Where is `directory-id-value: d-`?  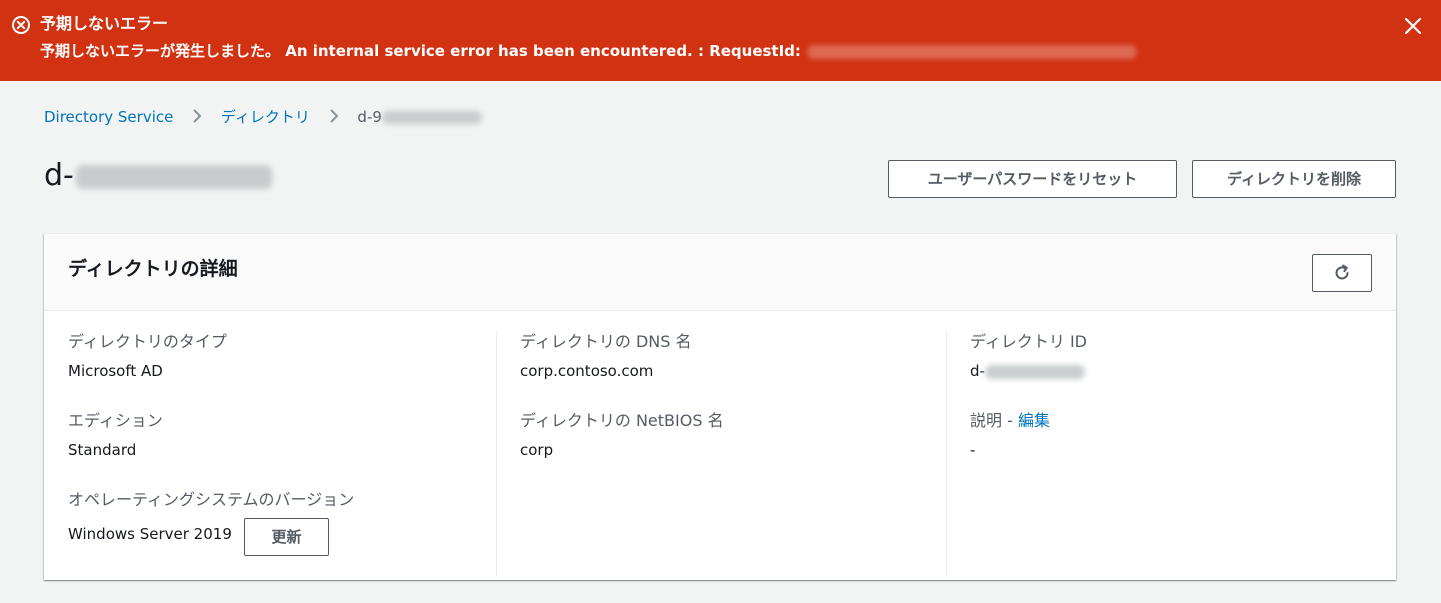 directory-id-value: d- is located at coordinates (1027, 371).